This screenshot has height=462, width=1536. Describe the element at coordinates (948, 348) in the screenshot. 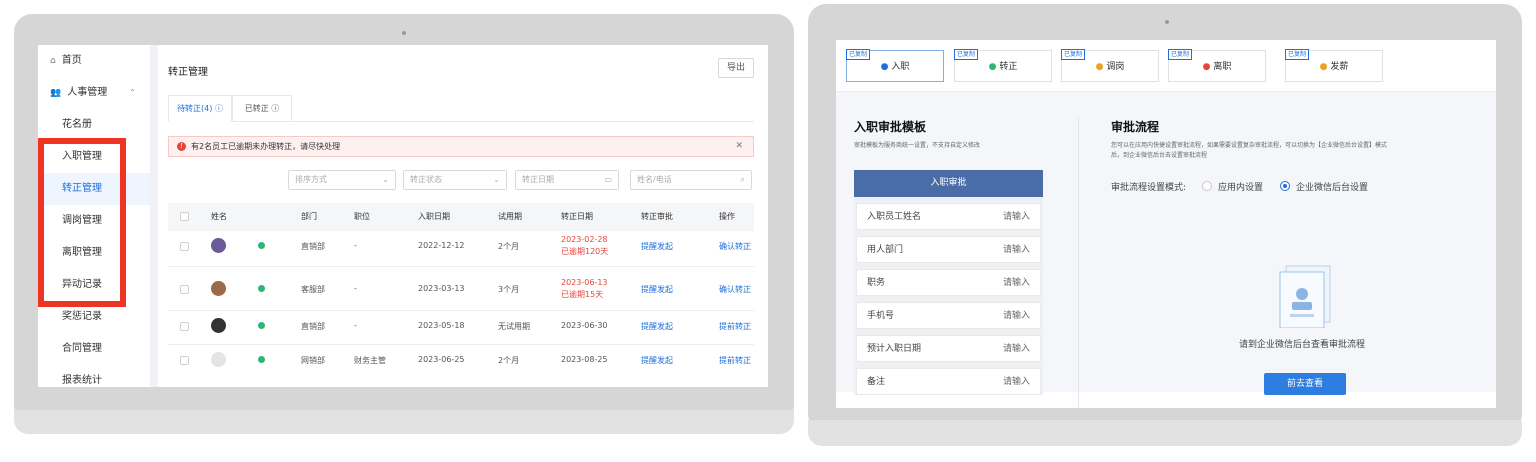

I see `form-field: 预计入职日期 请输入` at that location.